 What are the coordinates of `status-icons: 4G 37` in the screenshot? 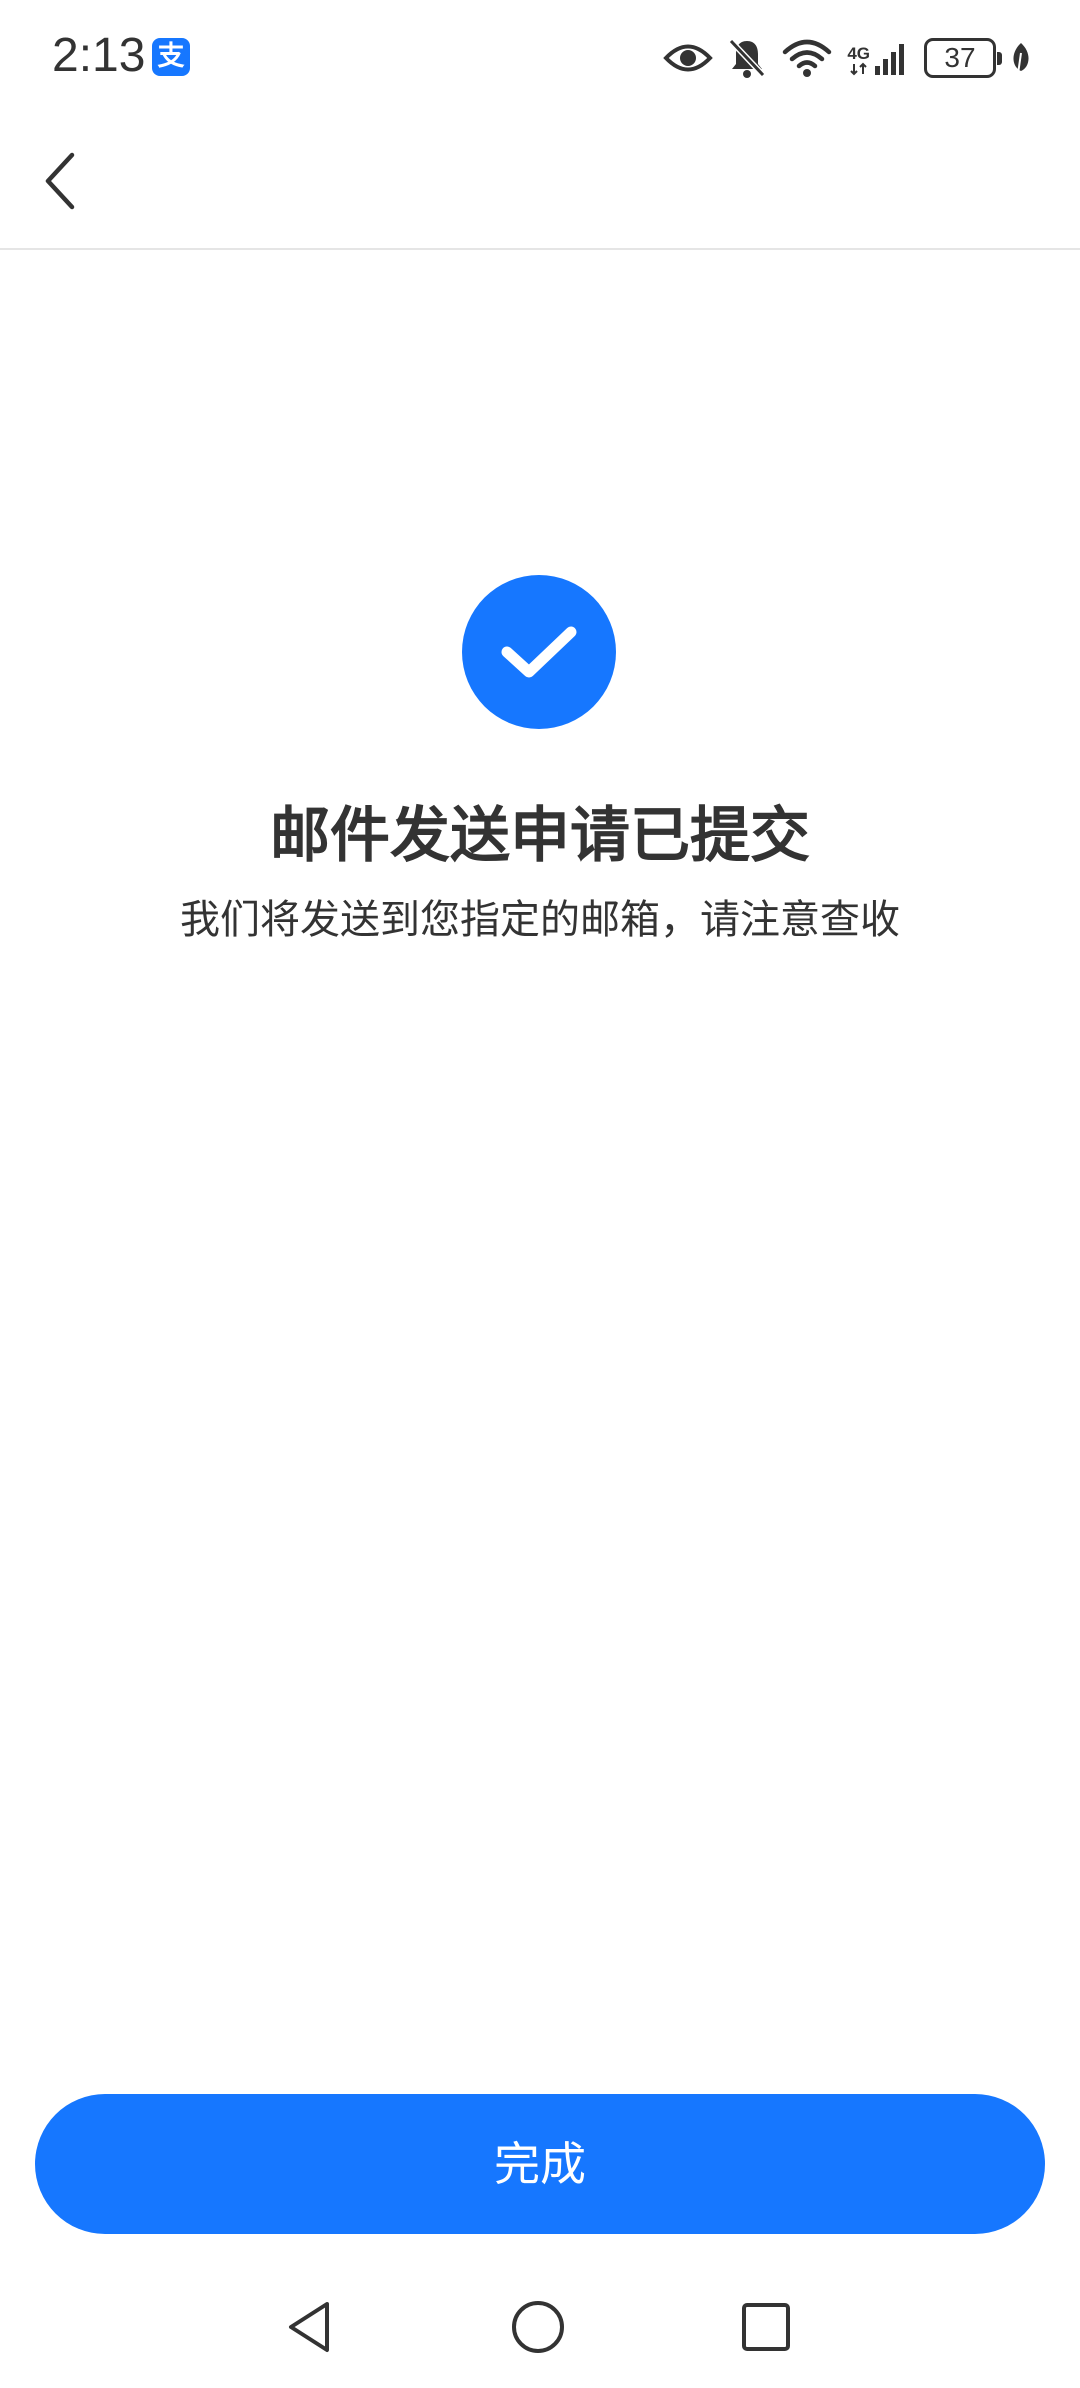 It's located at (847, 58).